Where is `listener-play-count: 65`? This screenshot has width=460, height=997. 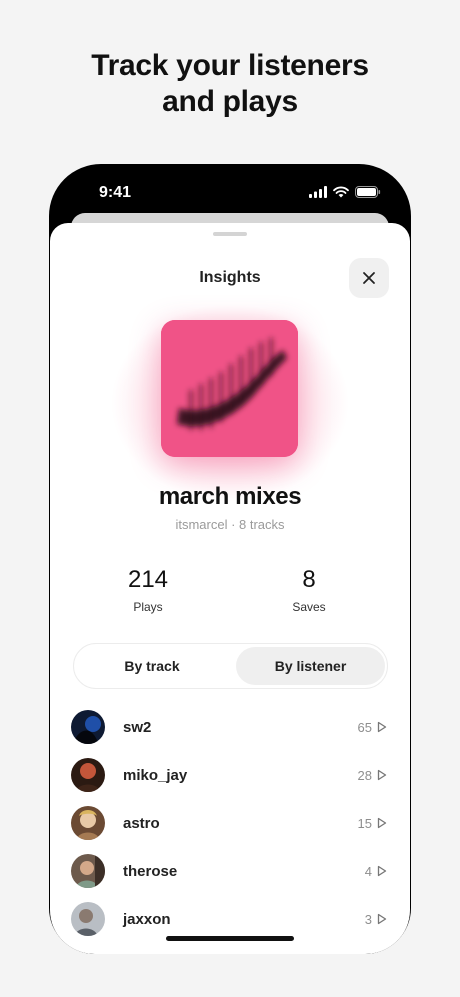
listener-play-count: 65 is located at coordinates (364, 727).